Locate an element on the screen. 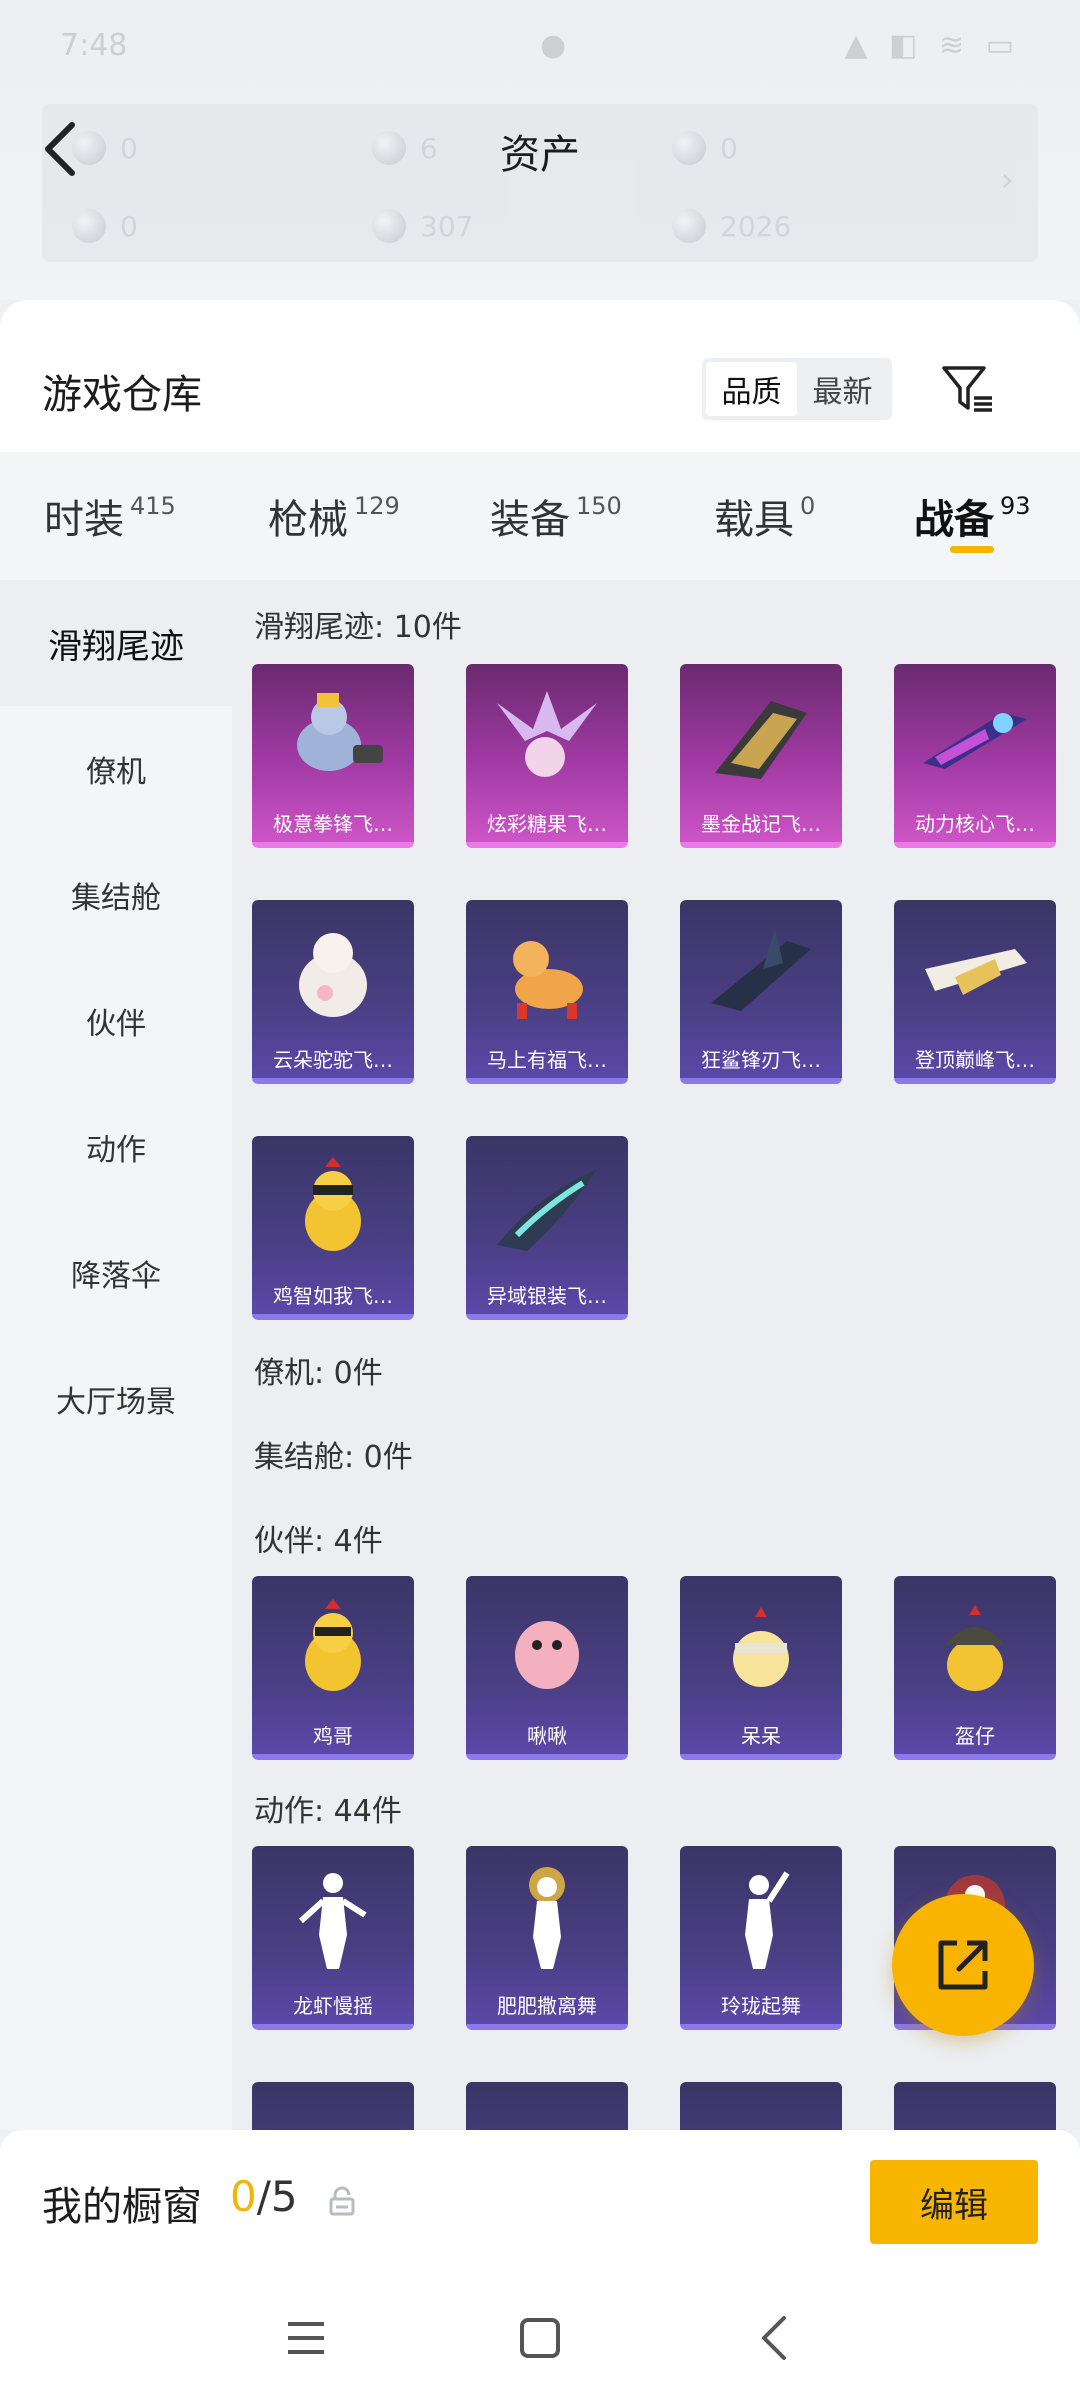  sidebar-item-emote: 动作 is located at coordinates (116, 1147).